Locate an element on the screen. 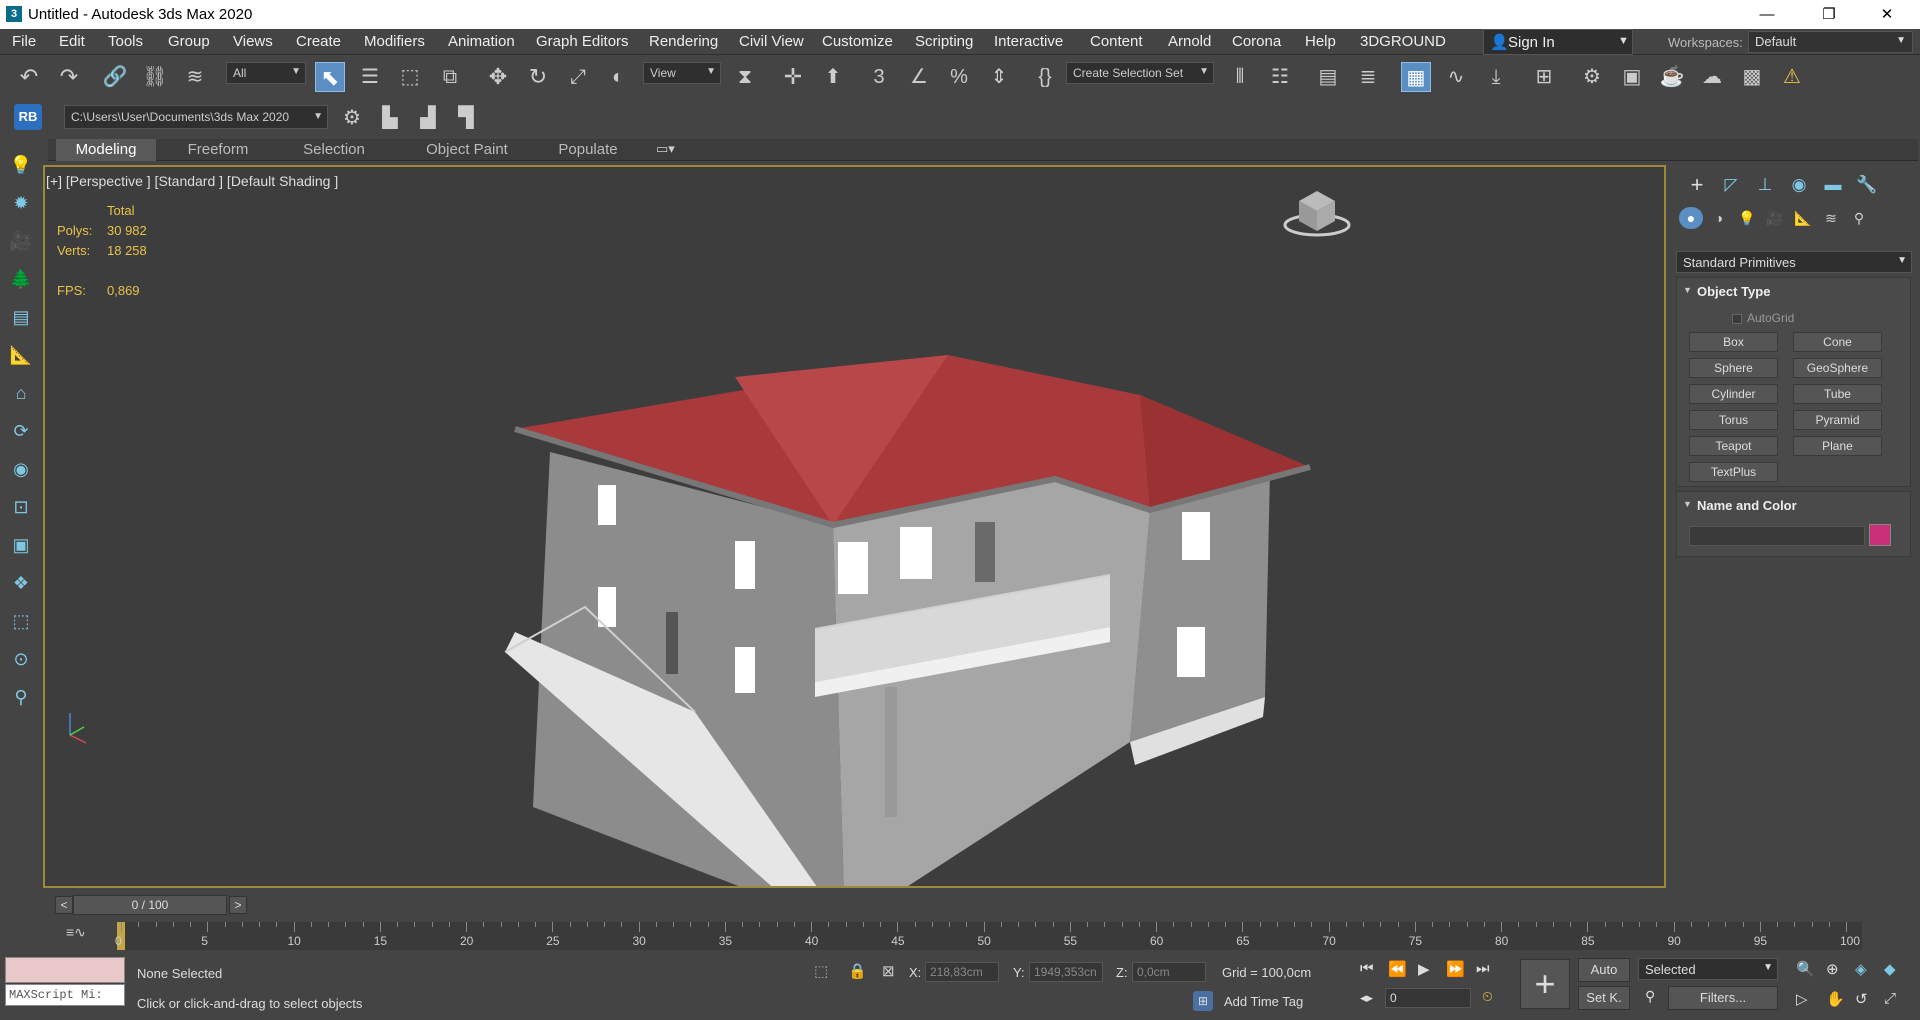  auto-key-button: Auto is located at coordinates (1604, 970).